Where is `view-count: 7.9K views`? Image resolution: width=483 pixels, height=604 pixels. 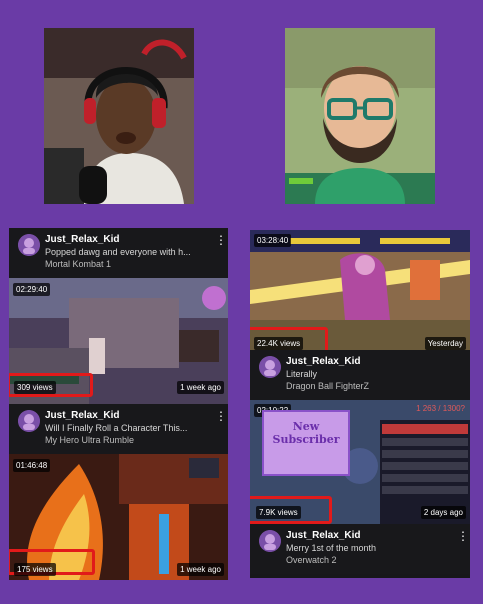 view-count: 7.9K views is located at coordinates (278, 512).